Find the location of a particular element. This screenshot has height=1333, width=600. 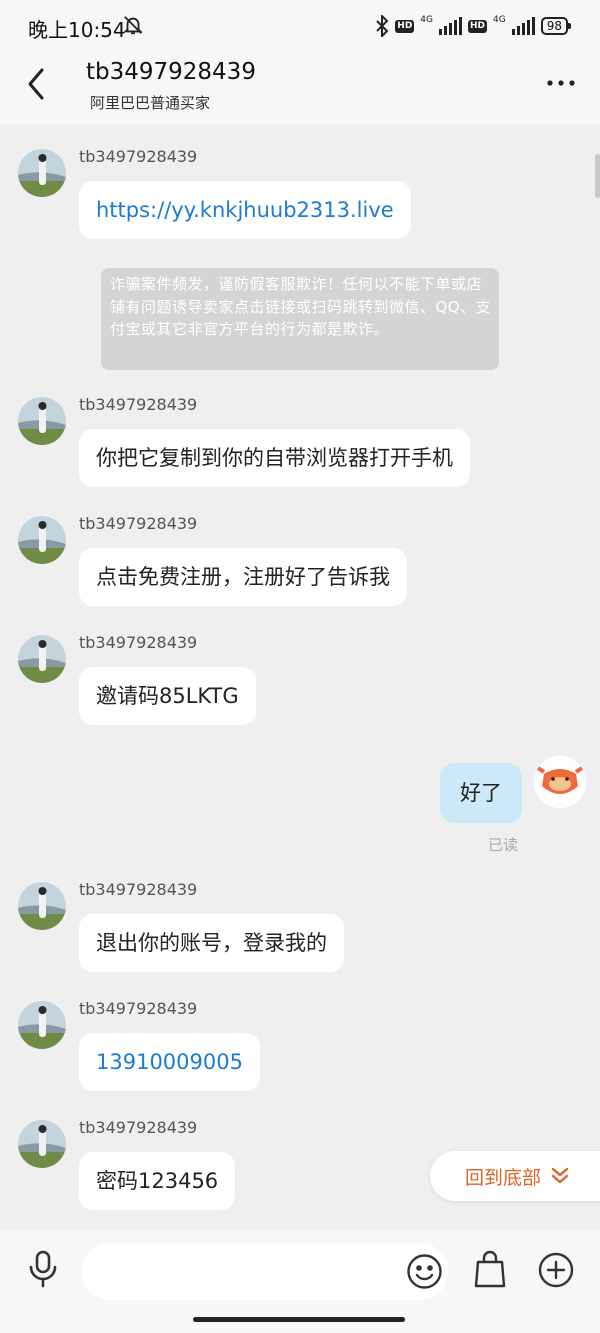

my-avatar is located at coordinates (560, 782).